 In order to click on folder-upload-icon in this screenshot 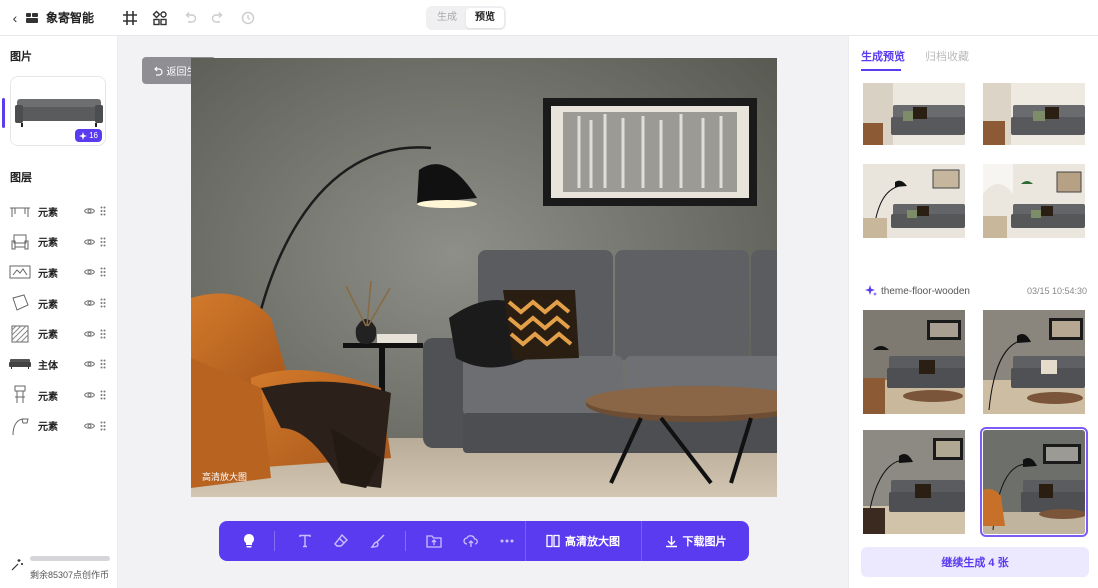, I will do `click(434, 541)`.